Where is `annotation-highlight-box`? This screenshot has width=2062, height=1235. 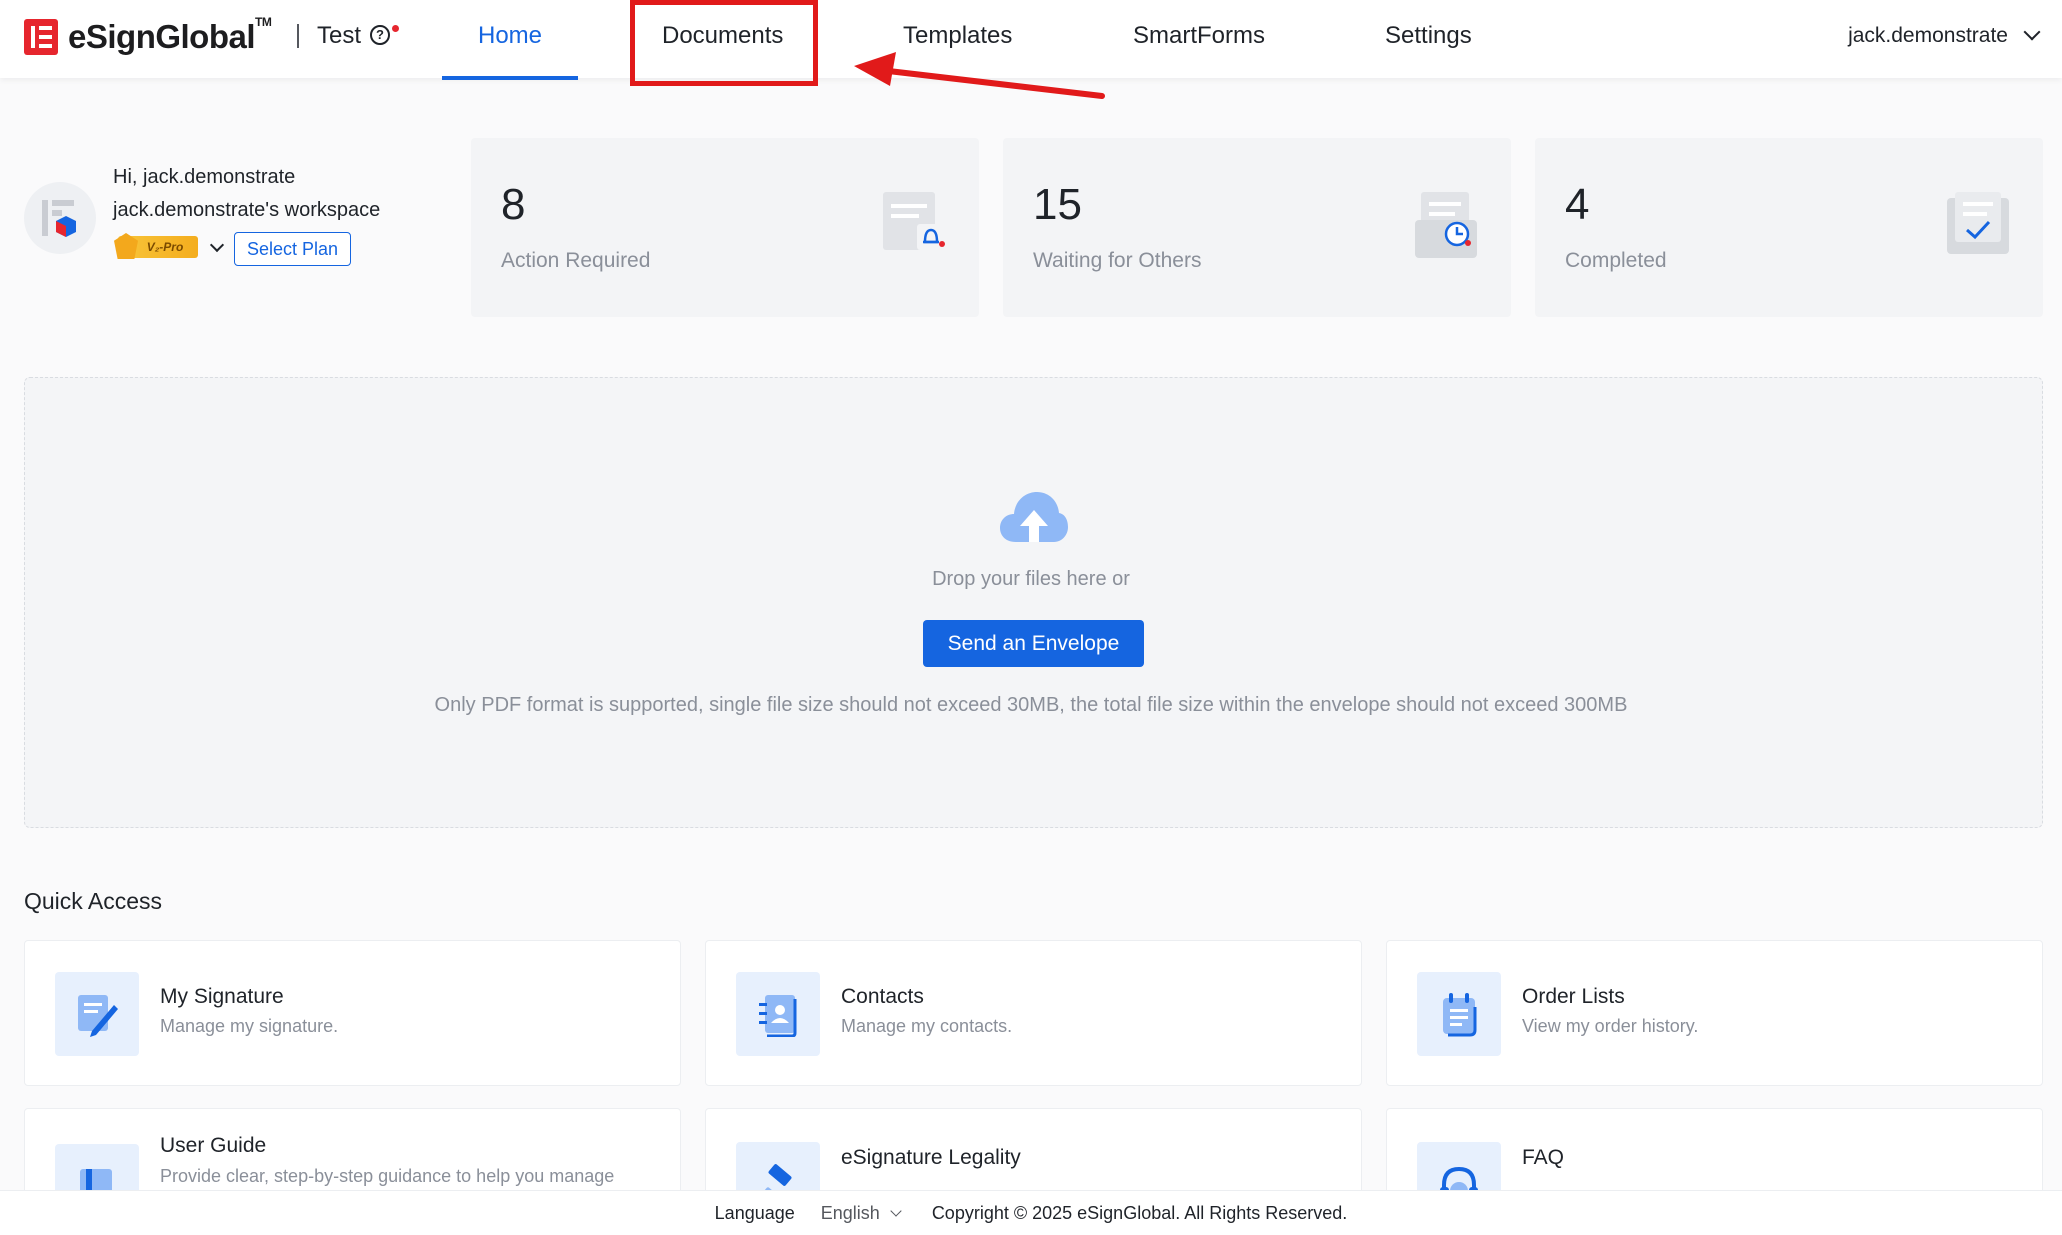
annotation-highlight-box is located at coordinates (724, 43).